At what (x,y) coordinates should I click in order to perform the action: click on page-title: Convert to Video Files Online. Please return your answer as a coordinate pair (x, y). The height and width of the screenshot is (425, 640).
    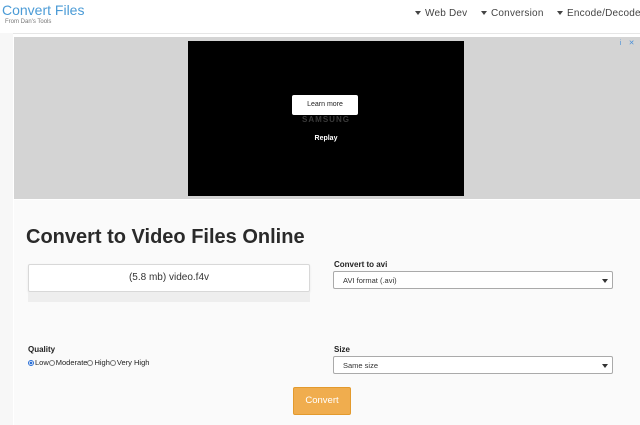
    Looking at the image, I should click on (165, 237).